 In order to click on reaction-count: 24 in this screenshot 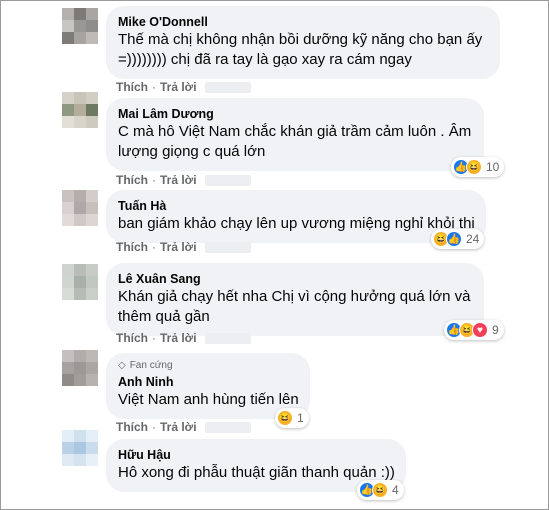, I will do `click(473, 239)`.